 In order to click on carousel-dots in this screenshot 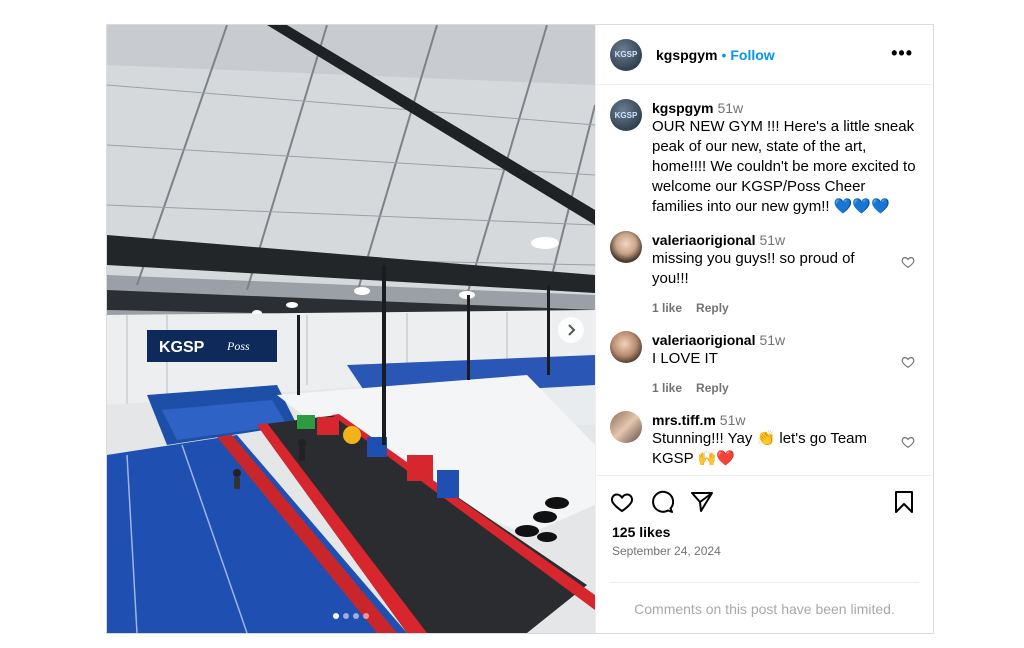, I will do `click(351, 616)`.